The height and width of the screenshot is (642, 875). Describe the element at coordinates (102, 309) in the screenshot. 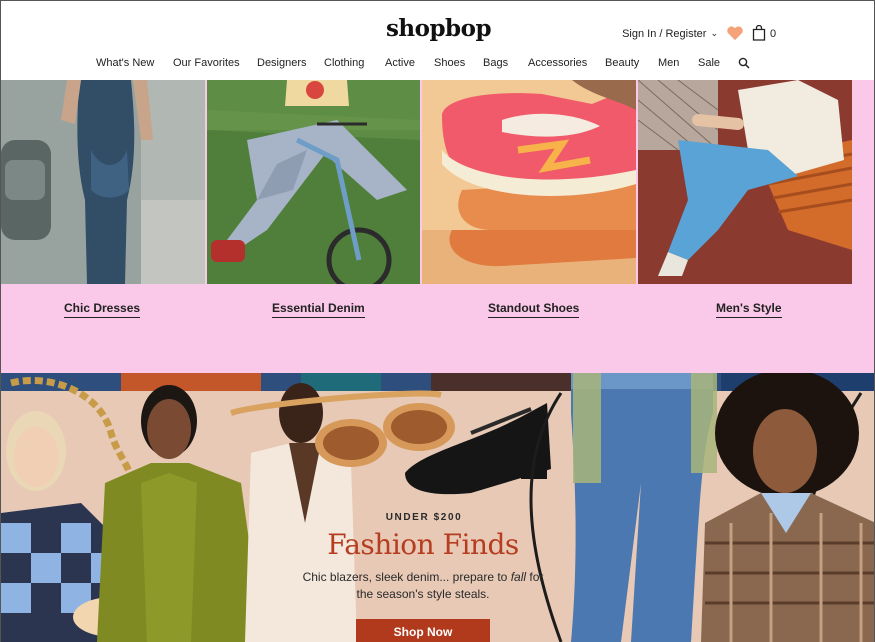

I see `category-link-dresses: Chic Dresses` at that location.